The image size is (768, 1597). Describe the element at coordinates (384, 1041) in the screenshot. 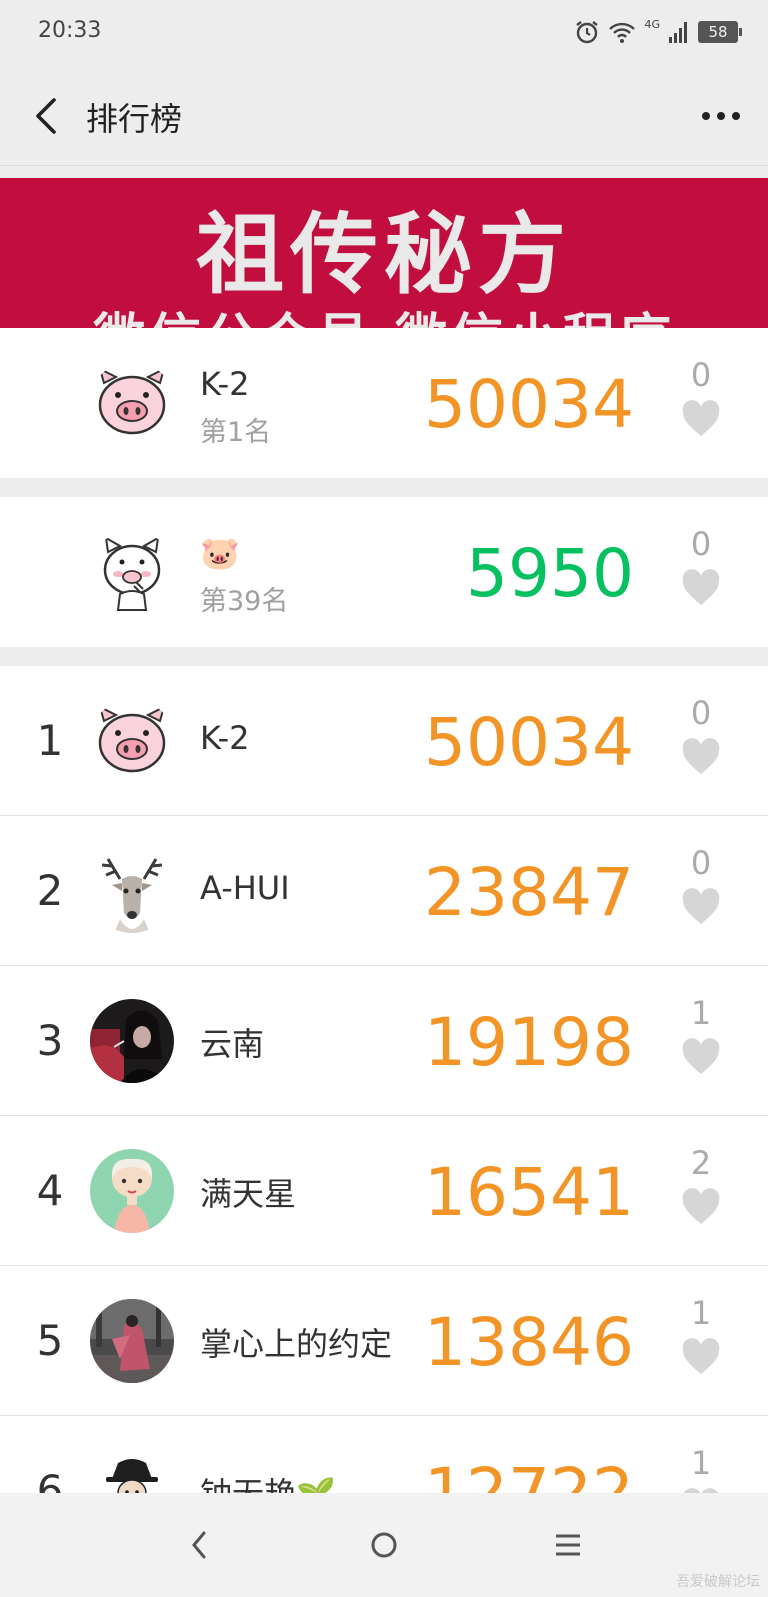

I see `leaderboard-row: 3 云南 19198 1` at that location.